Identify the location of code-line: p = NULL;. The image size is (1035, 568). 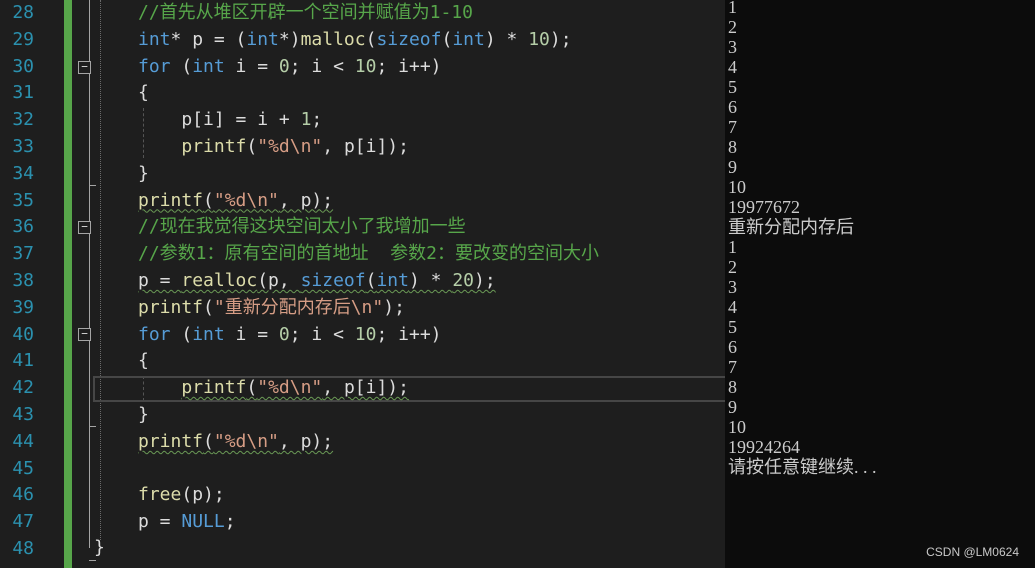
(187, 522).